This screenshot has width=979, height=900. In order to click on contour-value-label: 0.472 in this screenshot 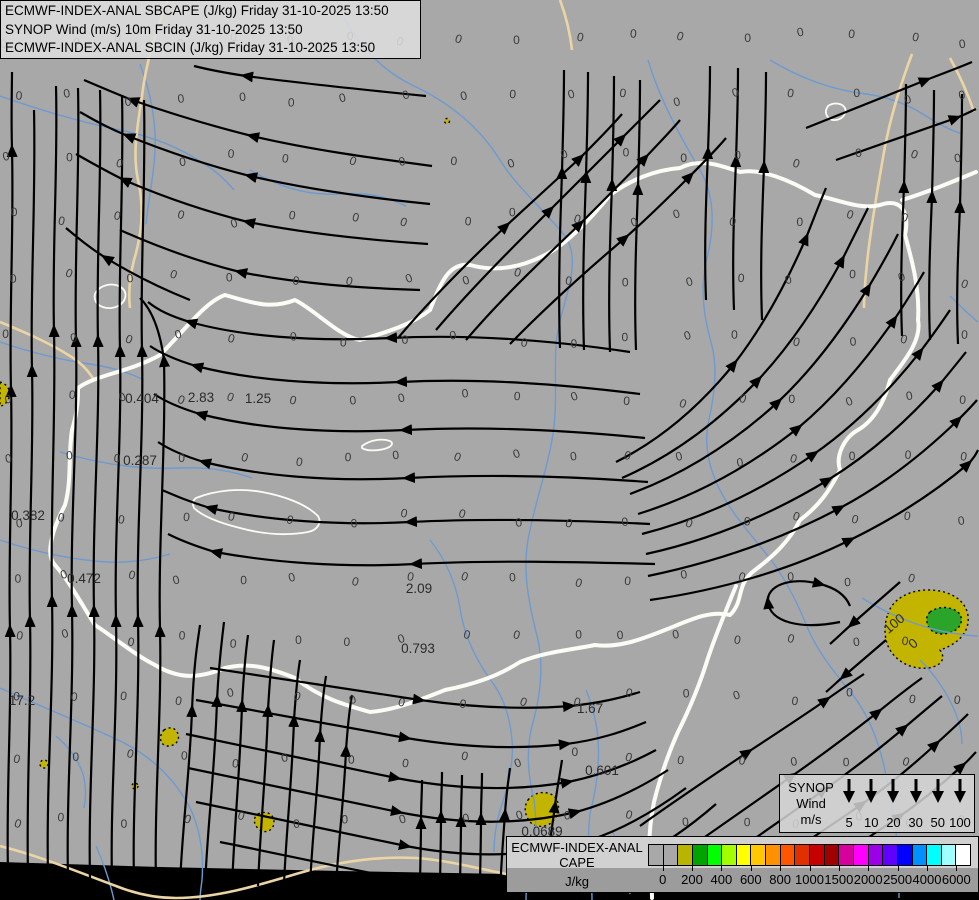, I will do `click(84, 578)`.